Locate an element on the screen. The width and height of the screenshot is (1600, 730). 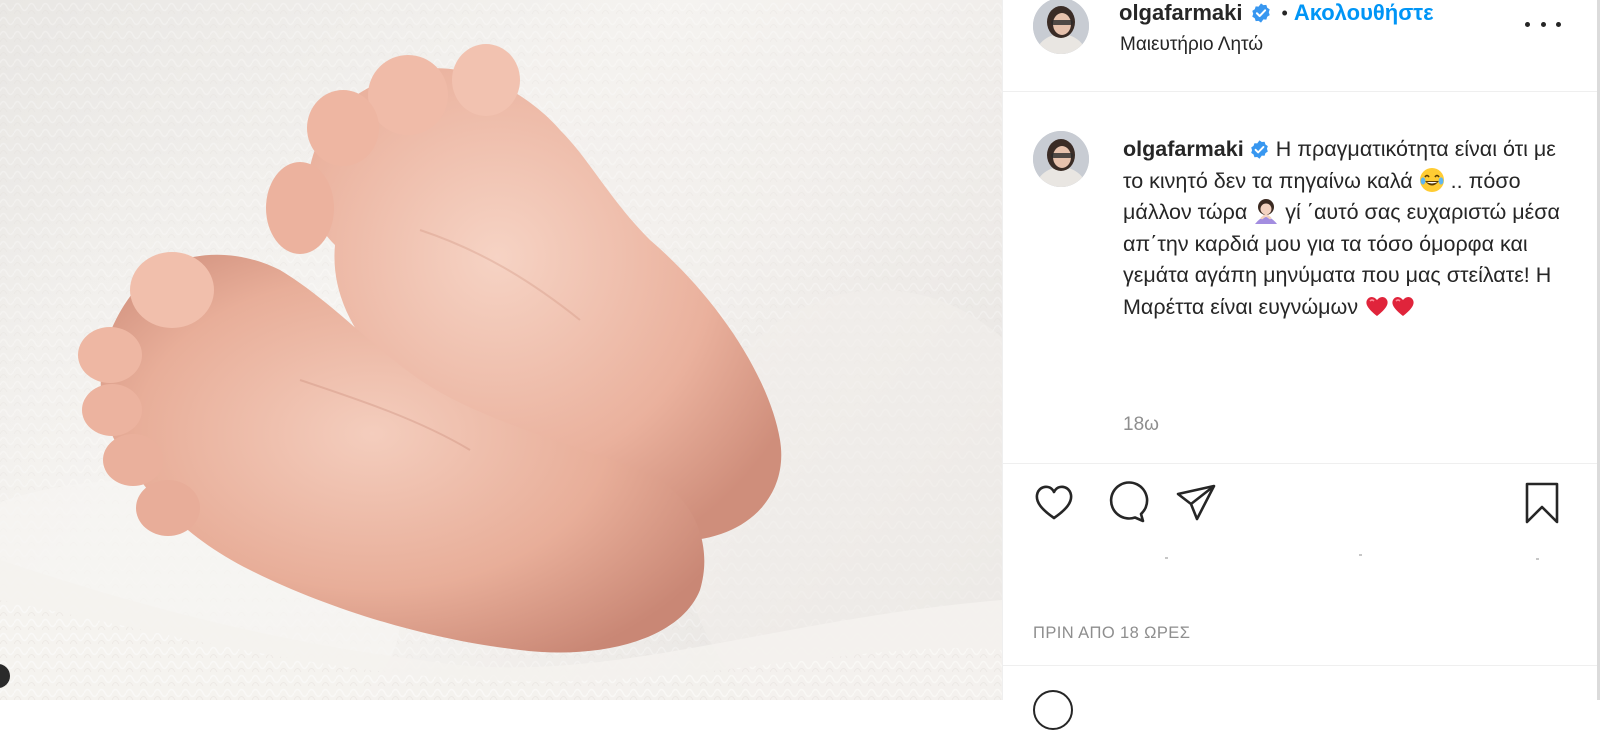
bookmark-icon is located at coordinates (1542, 503).